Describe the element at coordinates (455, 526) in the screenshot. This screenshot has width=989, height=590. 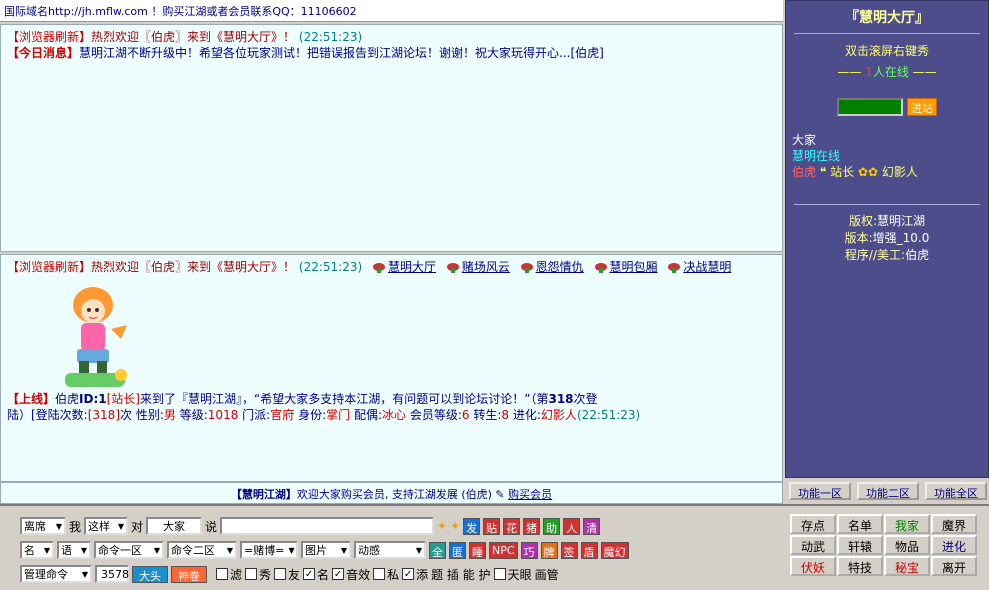
I see `next-icon: ✦` at that location.